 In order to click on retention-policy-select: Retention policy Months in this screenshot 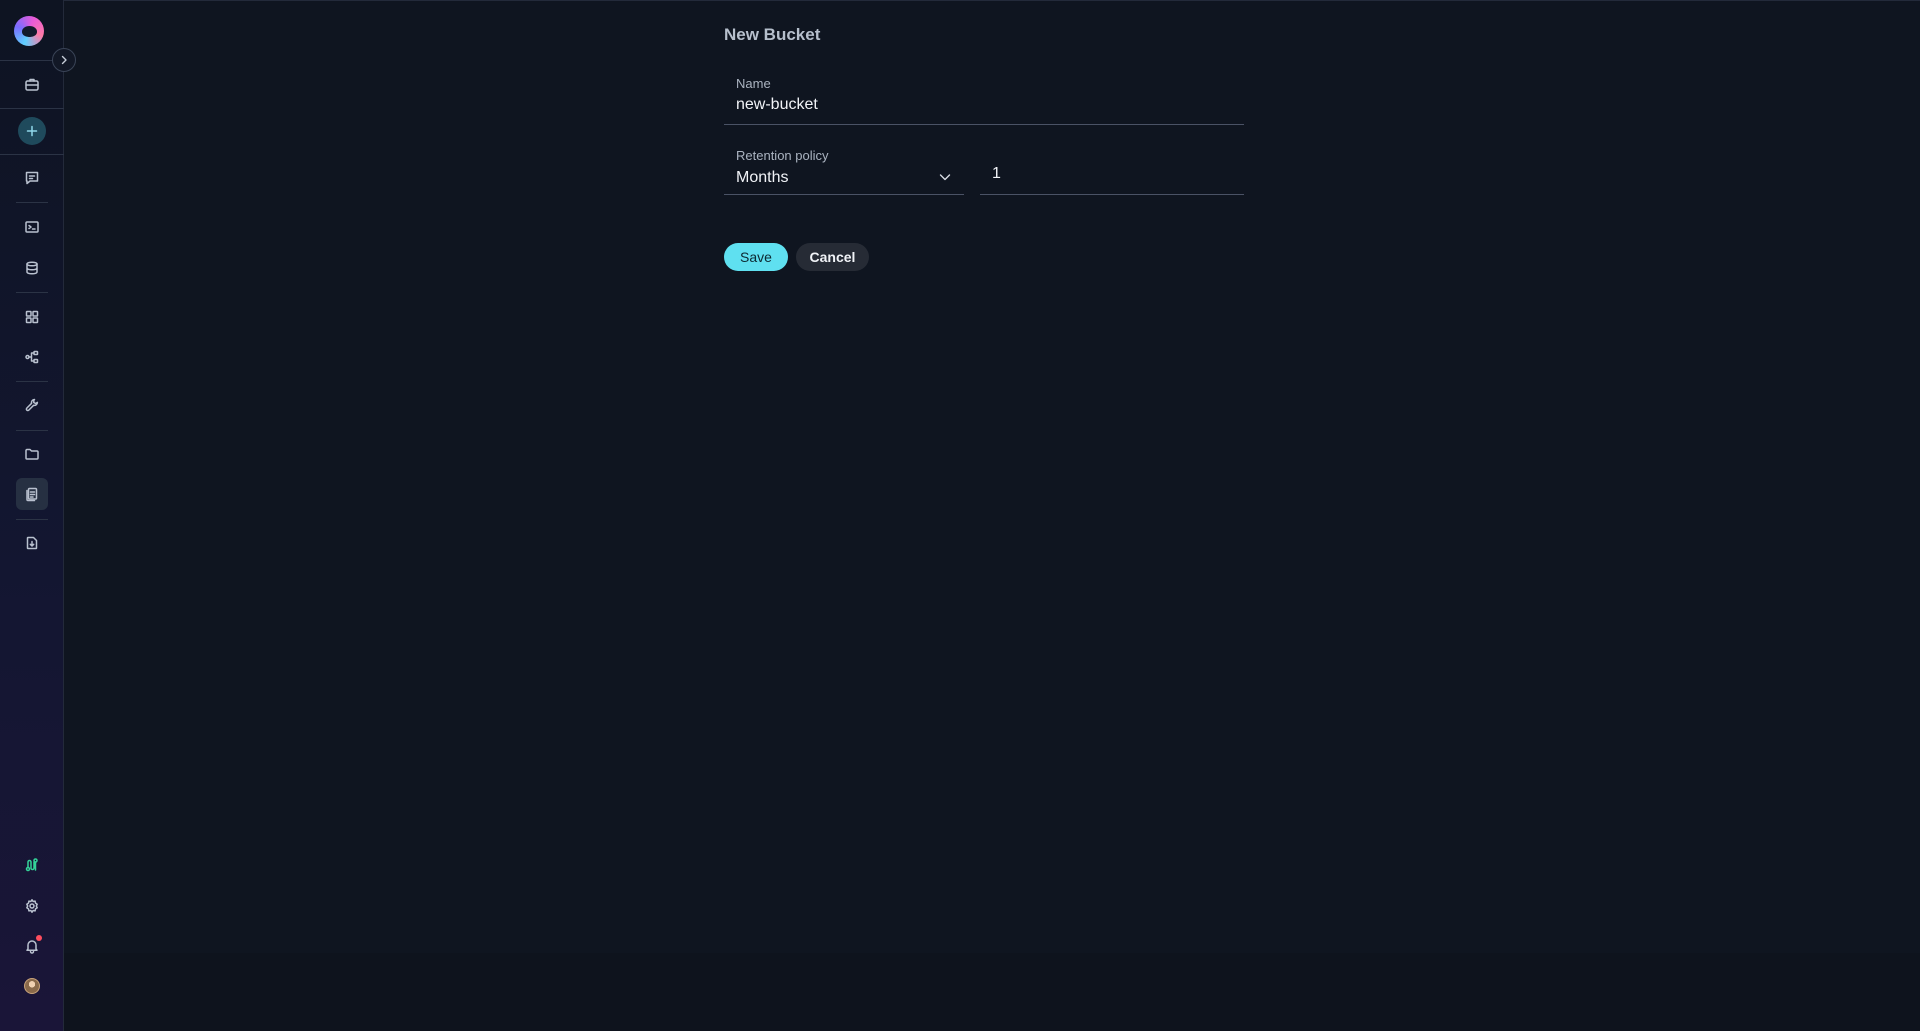, I will do `click(844, 168)`.